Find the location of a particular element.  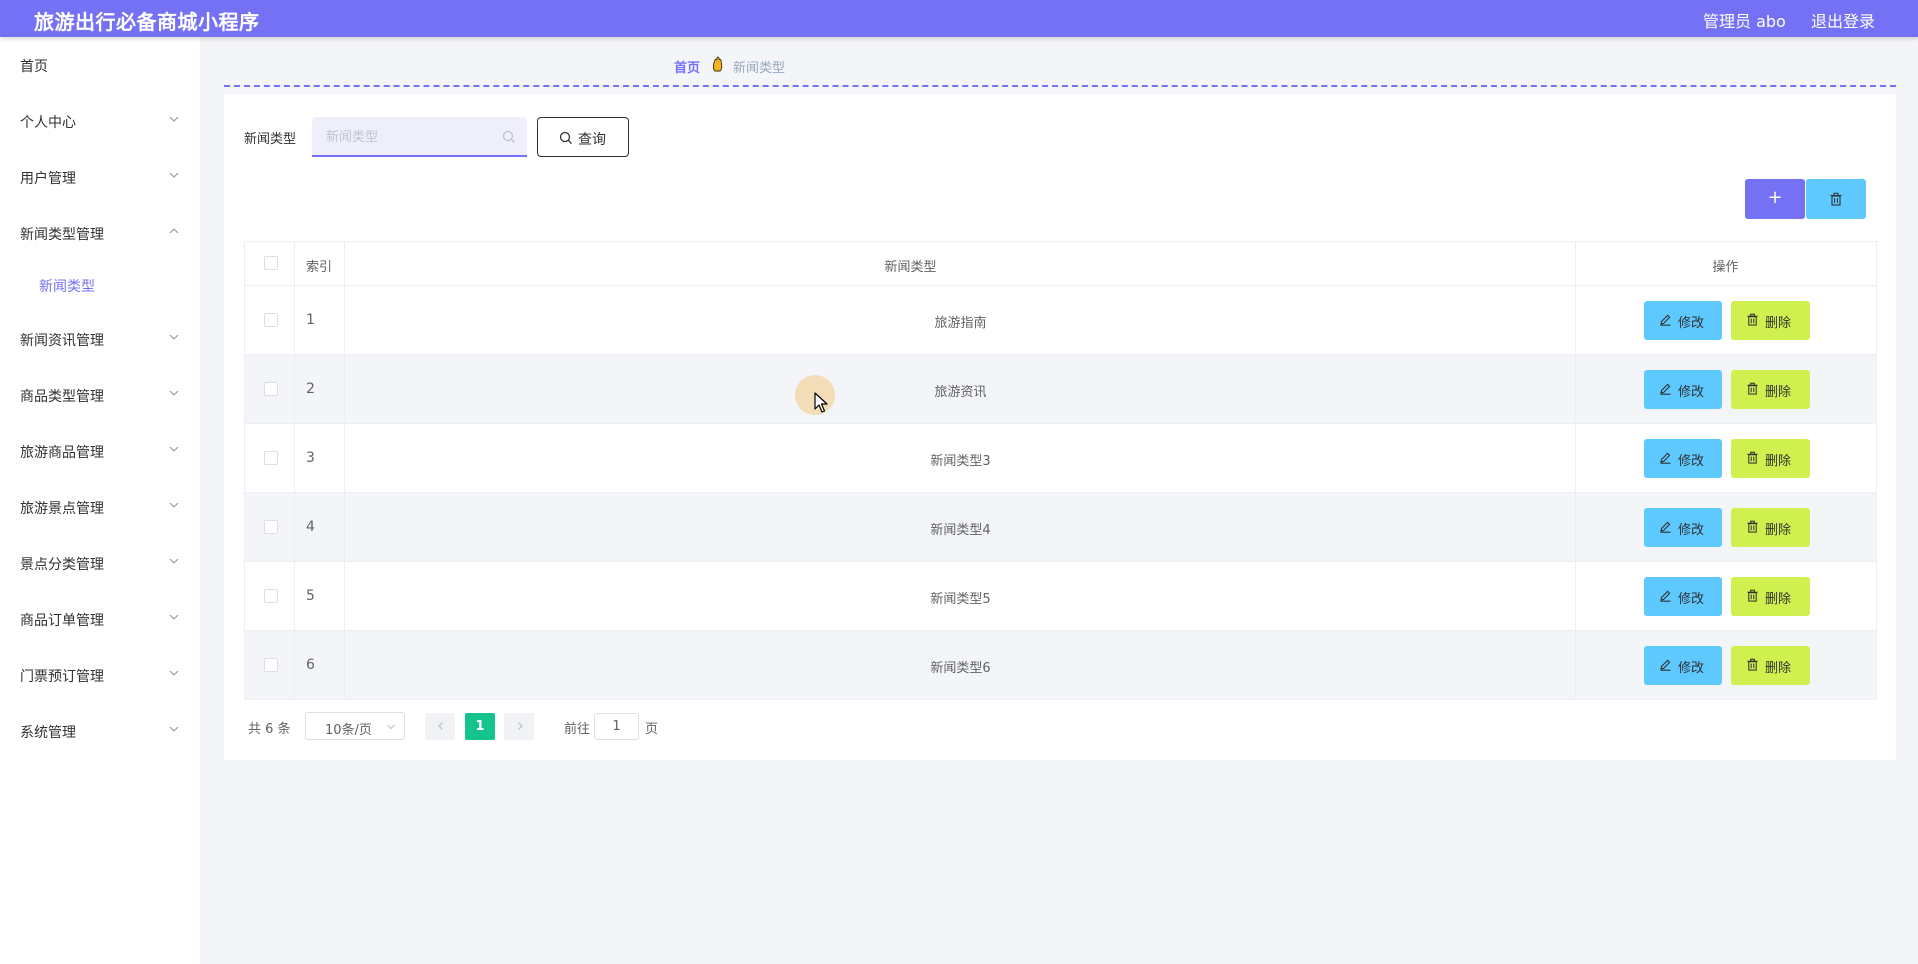

next-page-button is located at coordinates (519, 726).